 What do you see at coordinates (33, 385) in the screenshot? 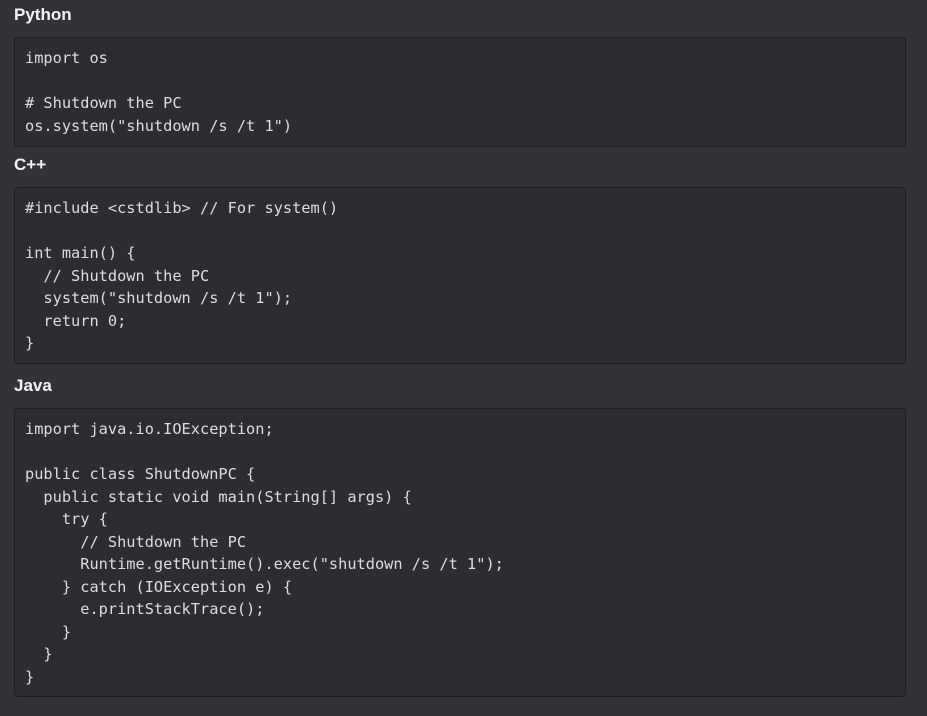
I see `java-heading: Java` at bounding box center [33, 385].